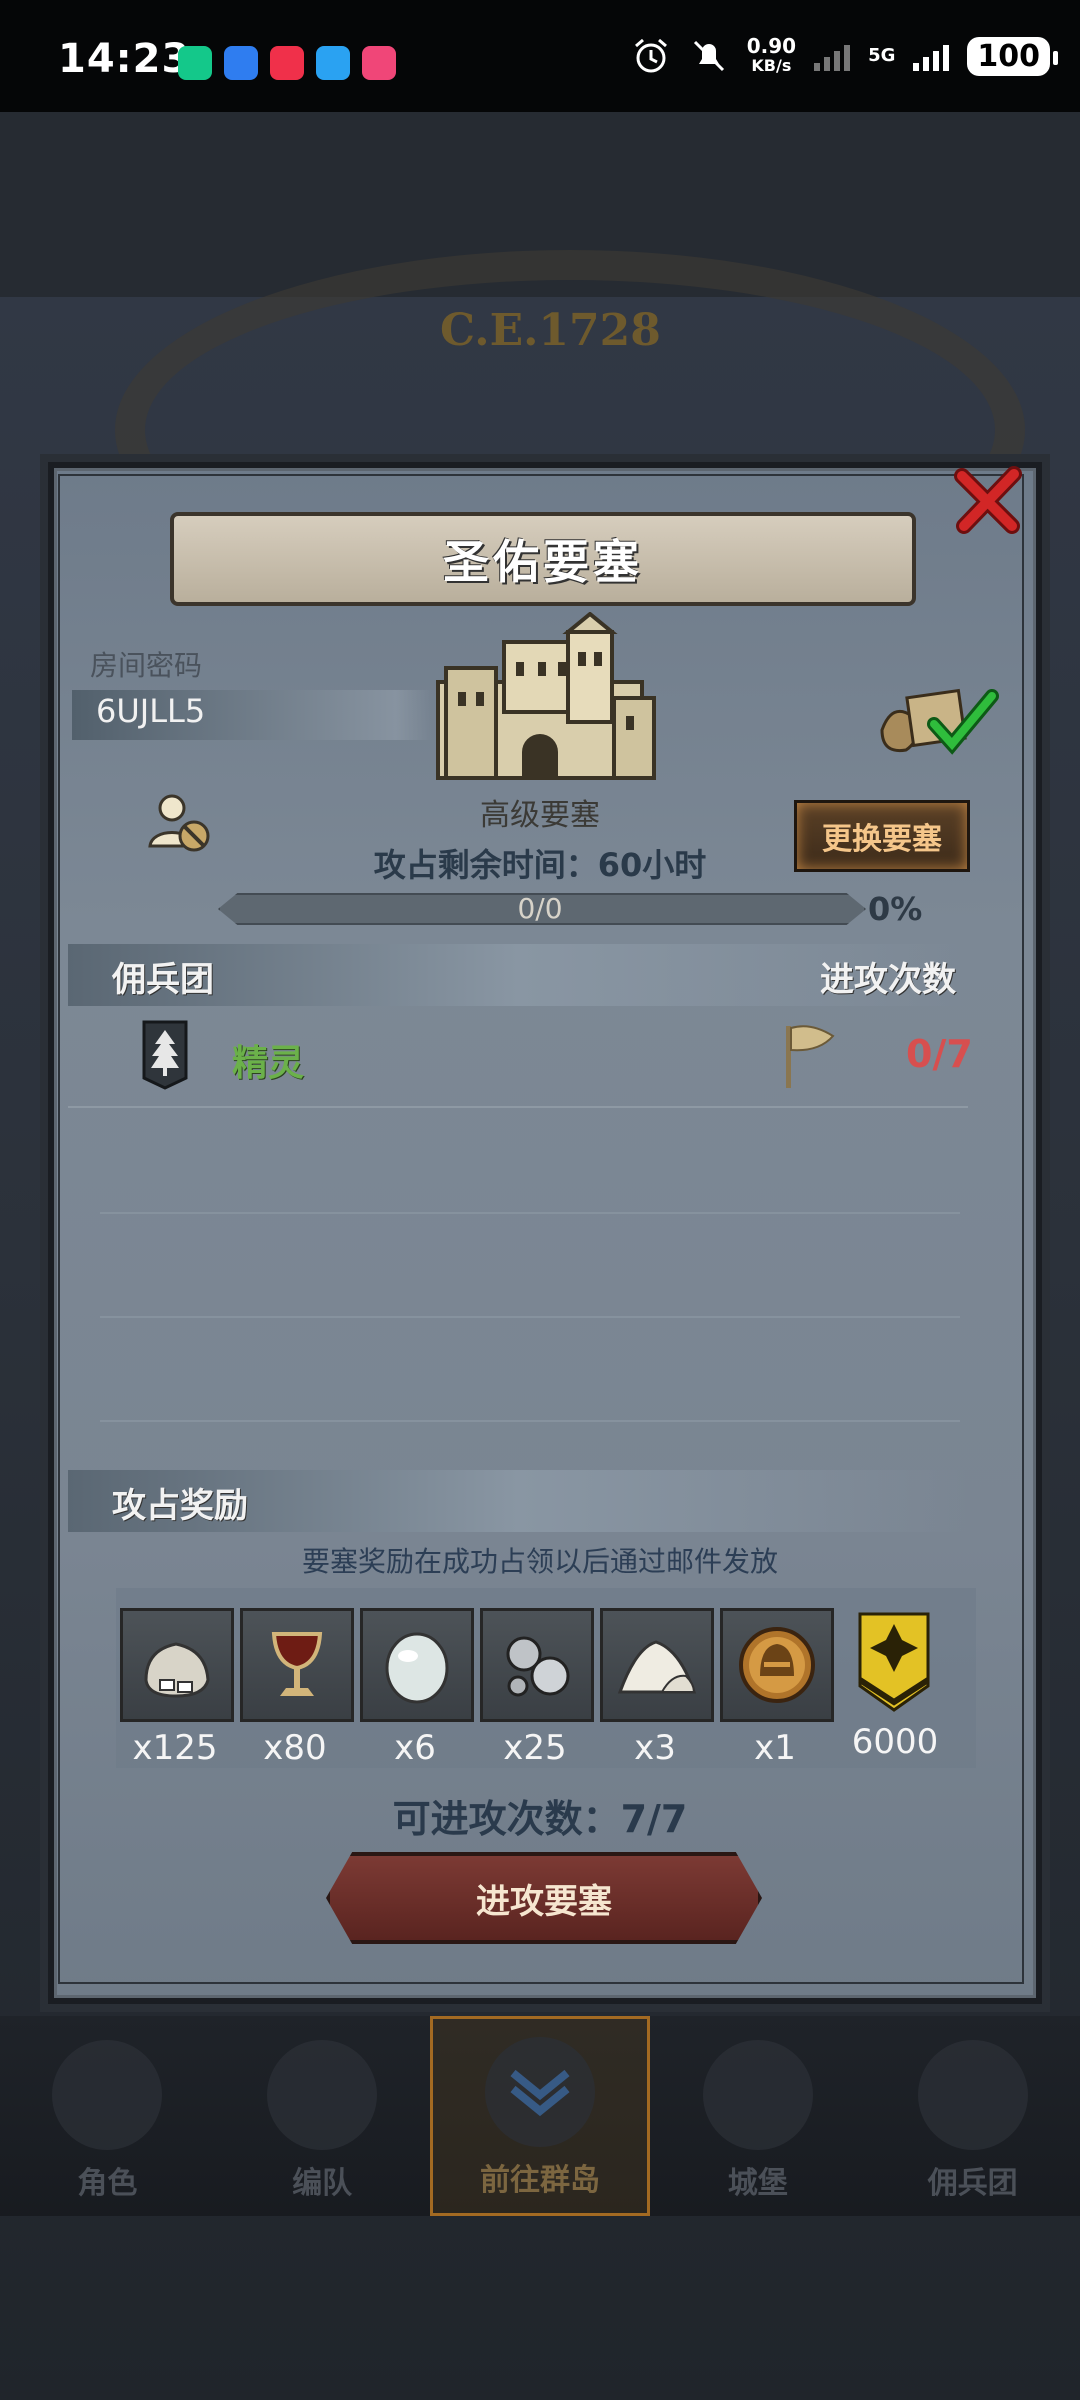 The width and height of the screenshot is (1080, 2400). I want to click on alarm-icon, so click(650, 55).